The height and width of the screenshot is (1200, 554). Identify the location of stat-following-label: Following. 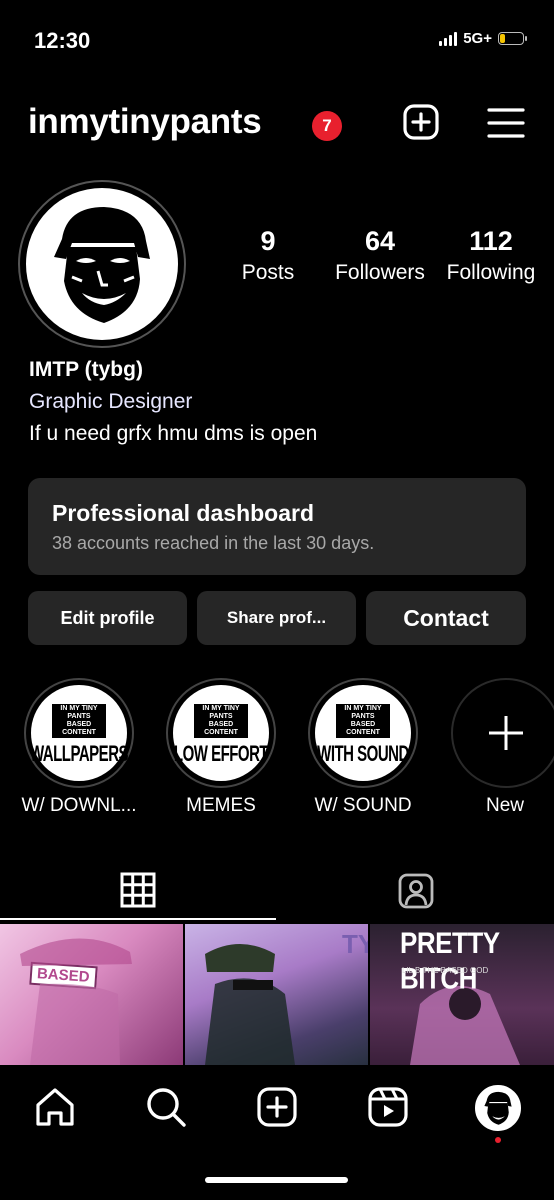
(491, 272).